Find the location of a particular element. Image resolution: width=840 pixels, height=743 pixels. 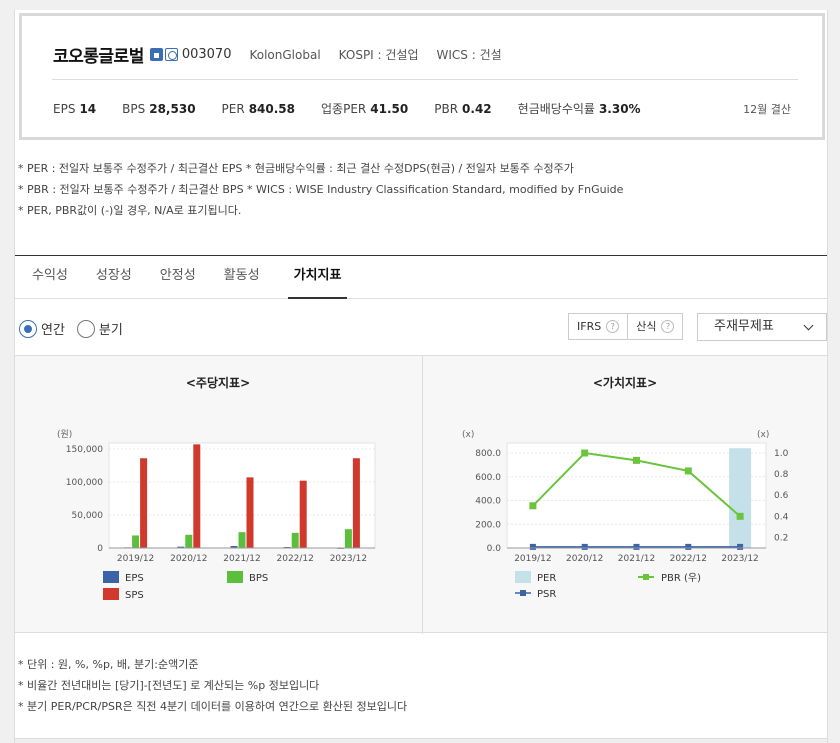

radio-annual is located at coordinates (28, 328).